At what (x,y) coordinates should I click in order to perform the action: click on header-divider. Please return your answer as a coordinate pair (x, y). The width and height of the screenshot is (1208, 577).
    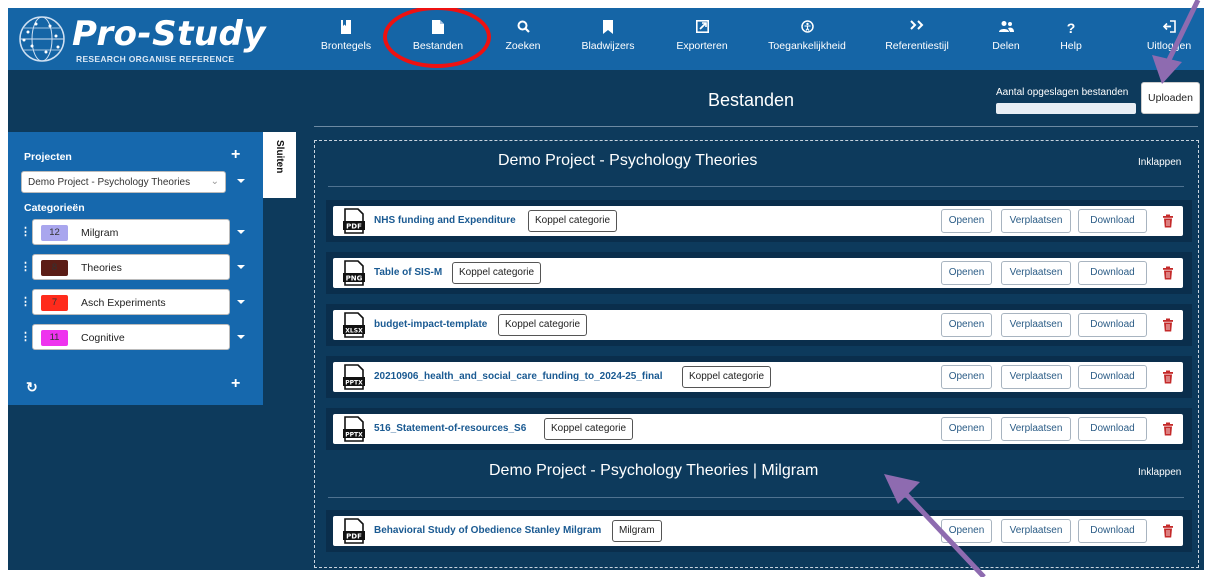
    Looking at the image, I should click on (756, 126).